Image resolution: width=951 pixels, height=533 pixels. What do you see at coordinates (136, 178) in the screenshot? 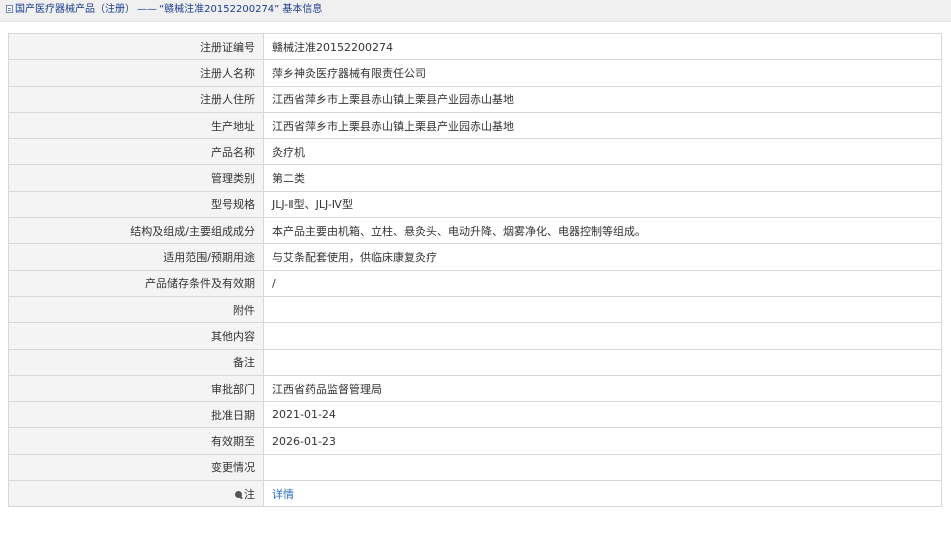
I see `row-label: 管理类别` at bounding box center [136, 178].